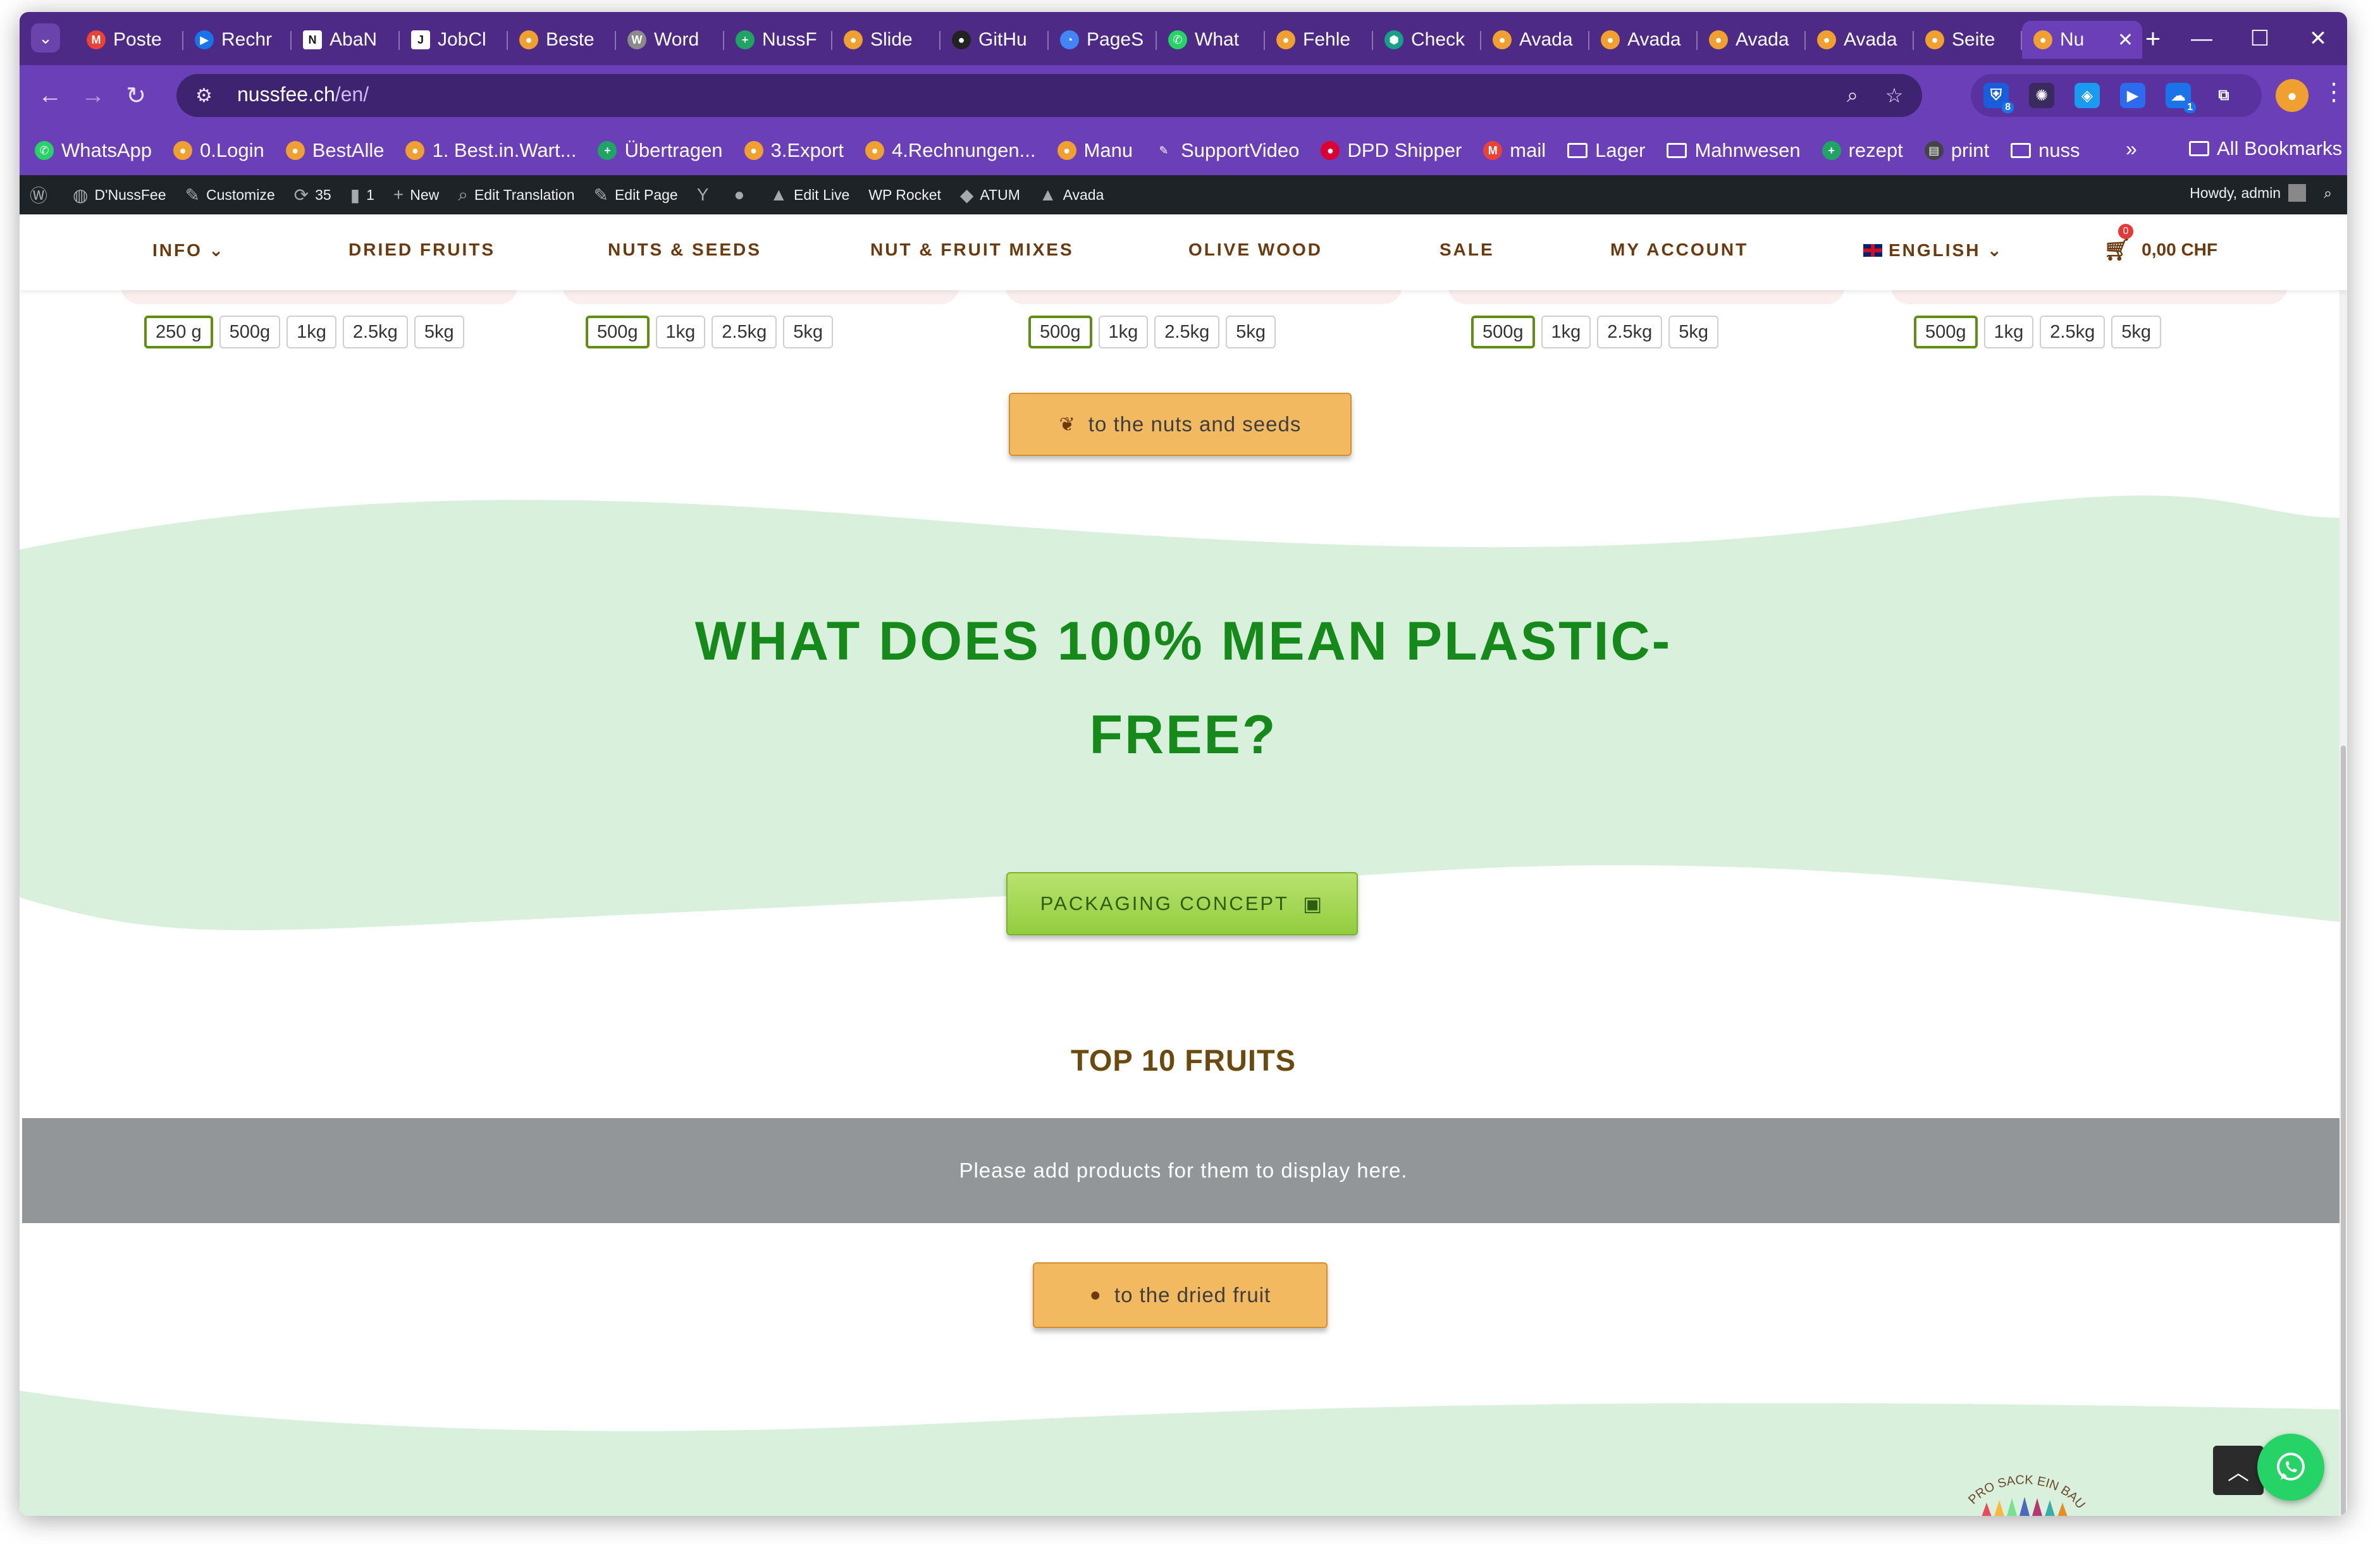 Image resolution: width=2380 pixels, height=1557 pixels. What do you see at coordinates (1933, 251) in the screenshot?
I see `nav-english: ENGLISH ⌄` at bounding box center [1933, 251].